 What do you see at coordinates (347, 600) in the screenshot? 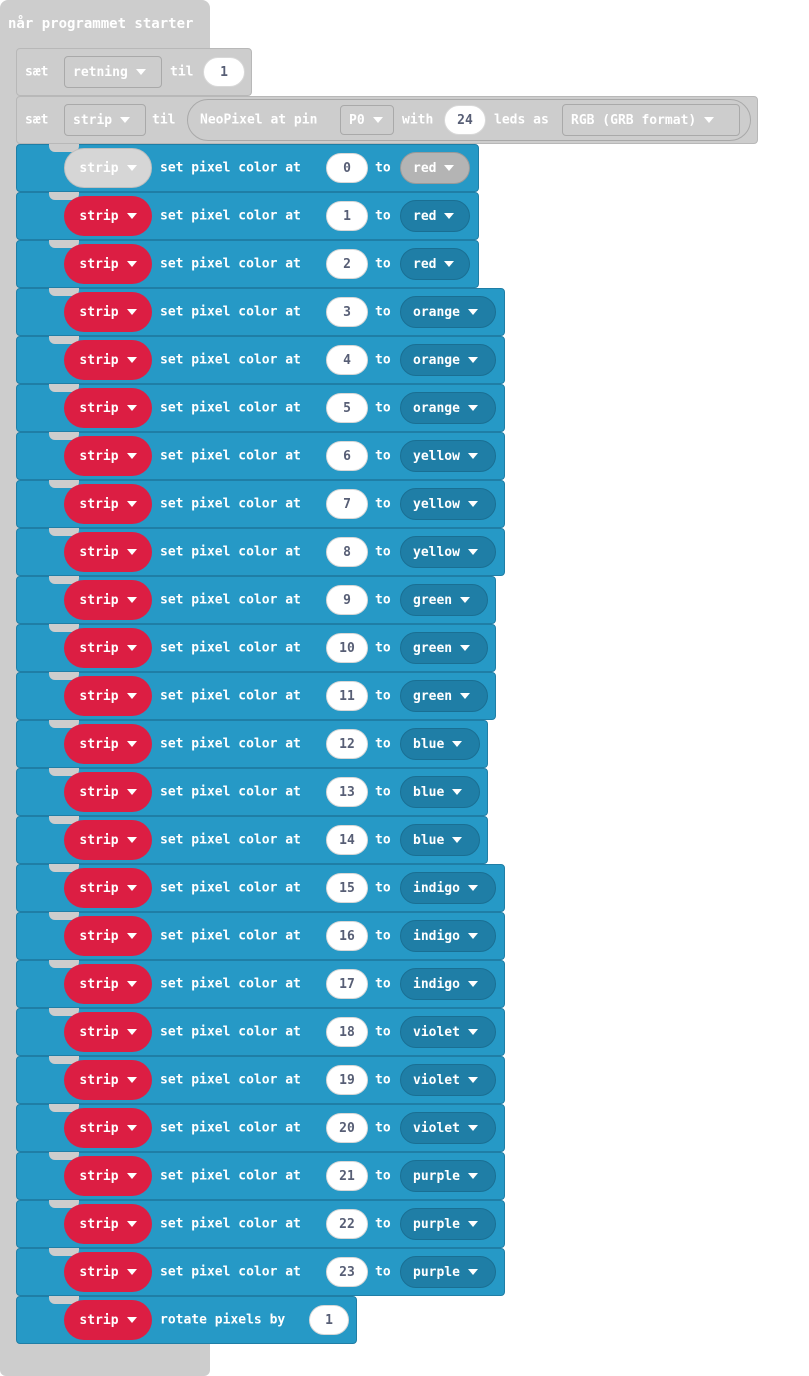
I see `pixel-index-input: 9` at bounding box center [347, 600].